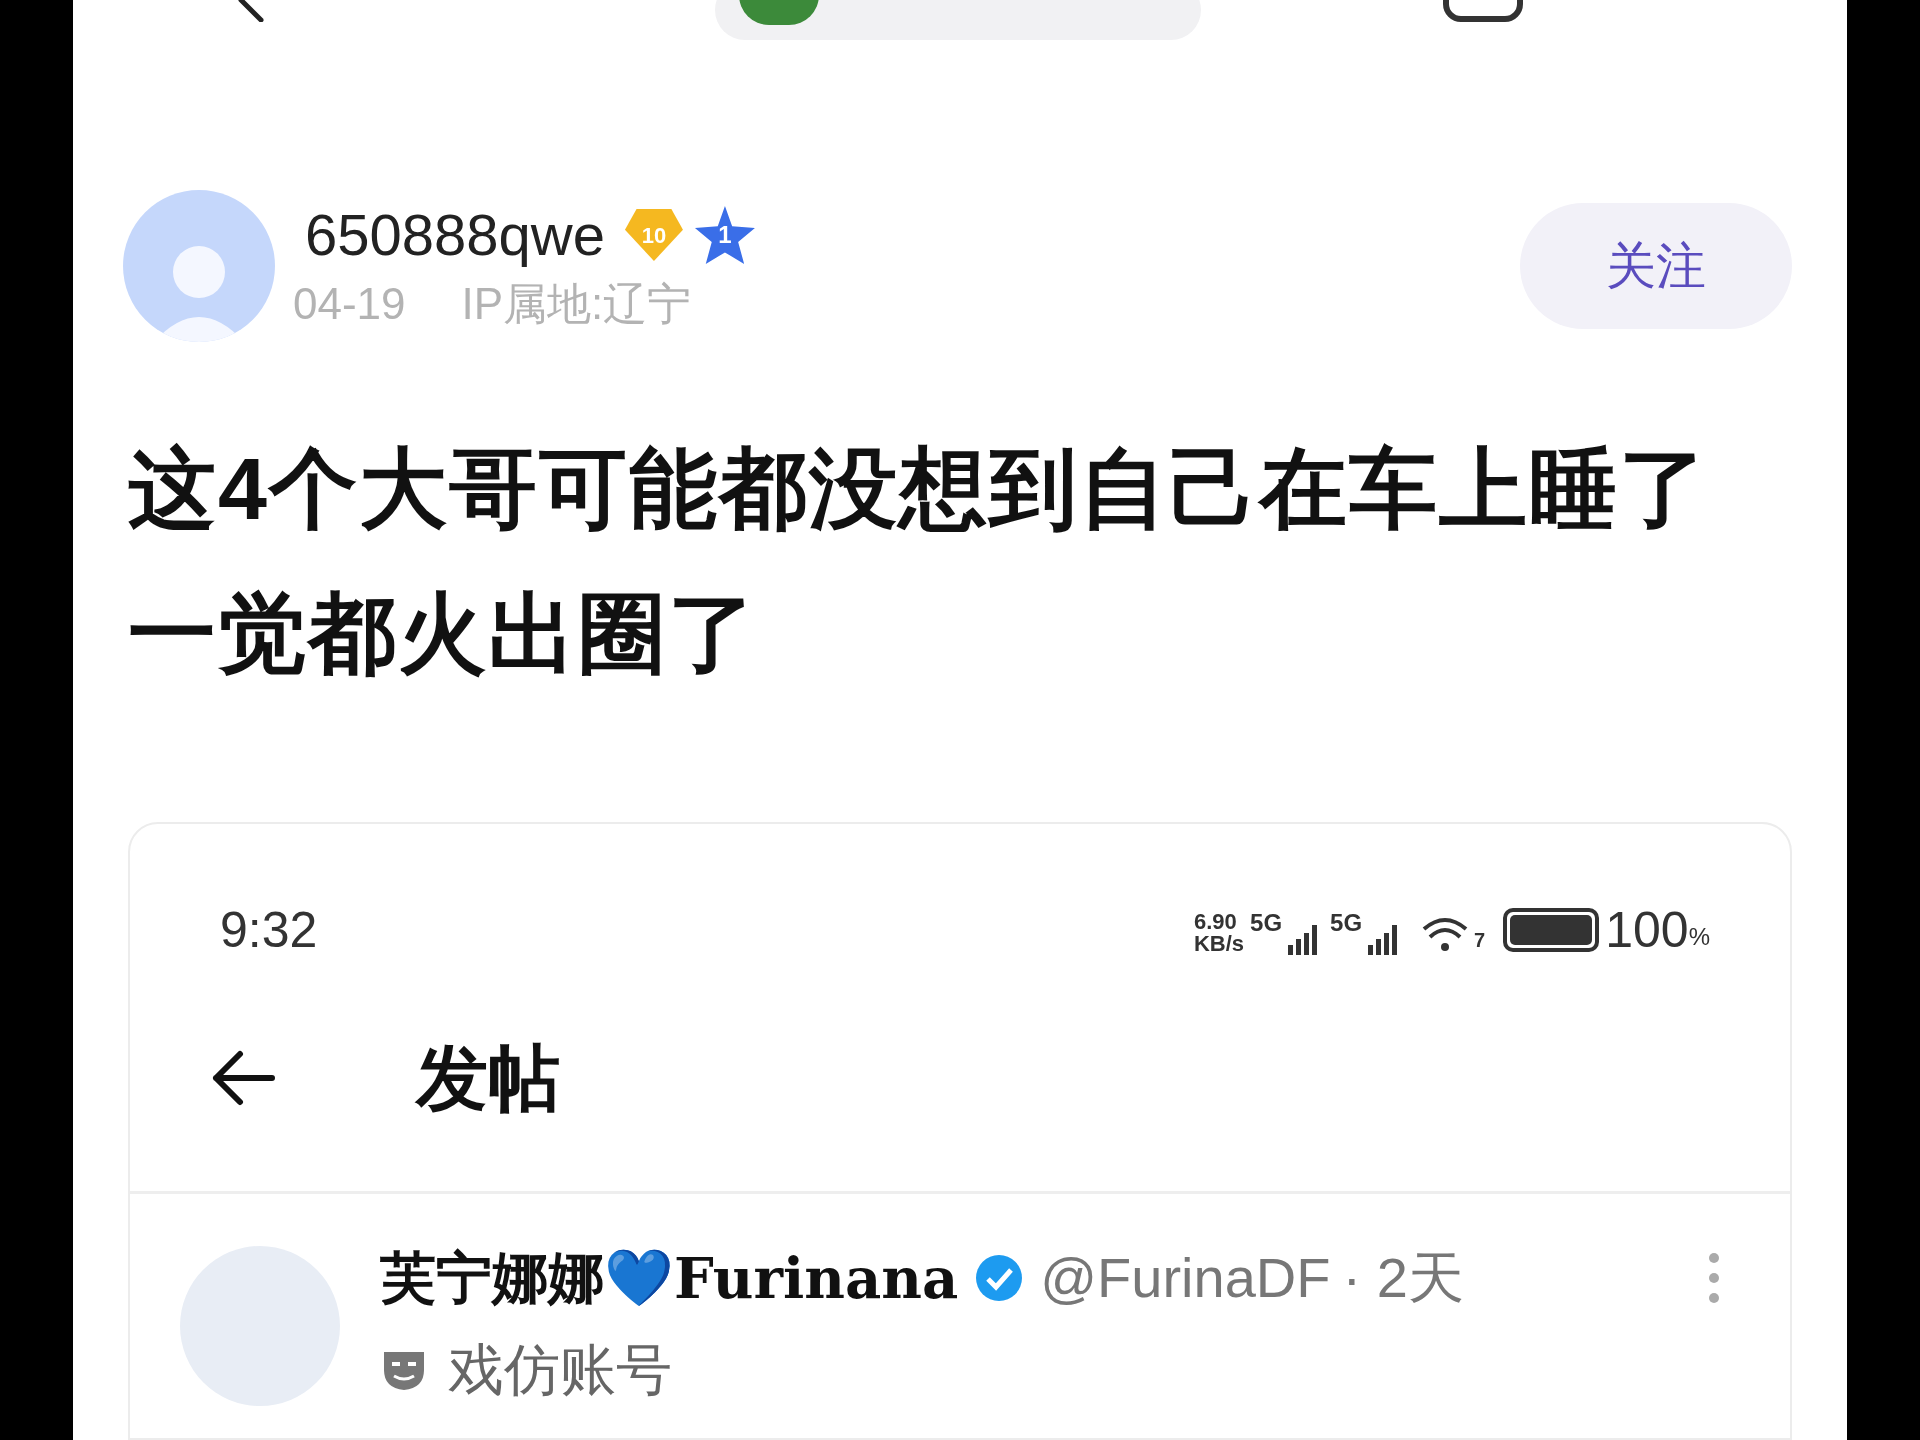 The image size is (1920, 1440). I want to click on post-date: 04-19, so click(349, 304).